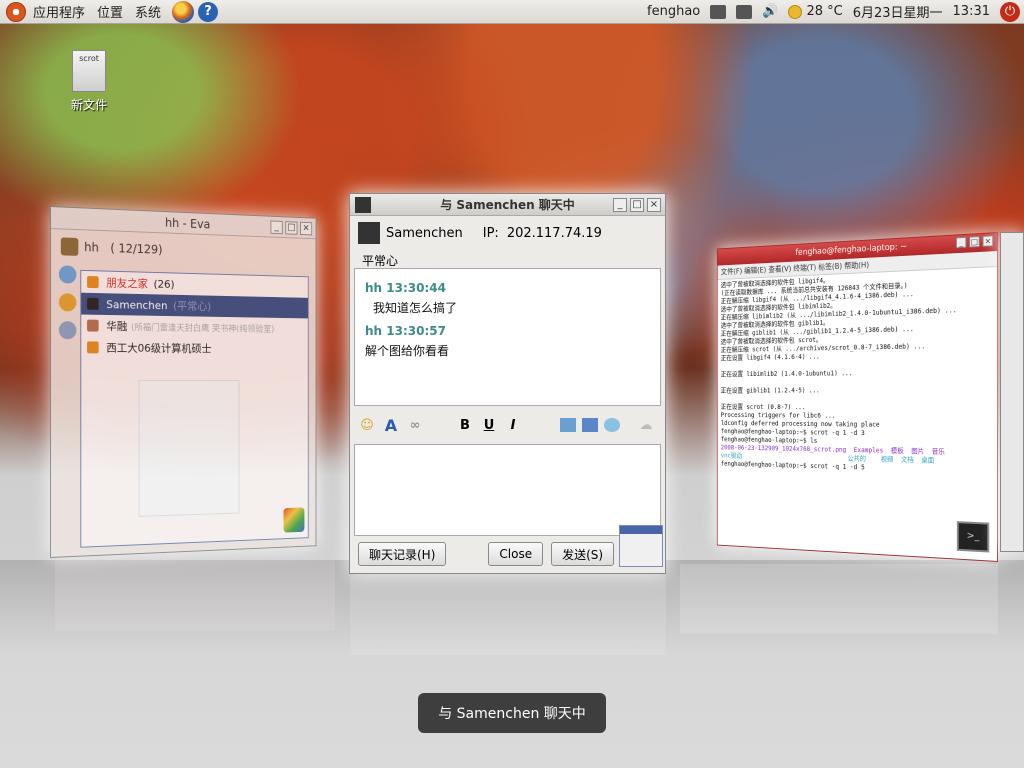 This screenshot has width=1024, height=768. What do you see at coordinates (971, 11) in the screenshot?
I see `clock-label: 13:31` at bounding box center [971, 11].